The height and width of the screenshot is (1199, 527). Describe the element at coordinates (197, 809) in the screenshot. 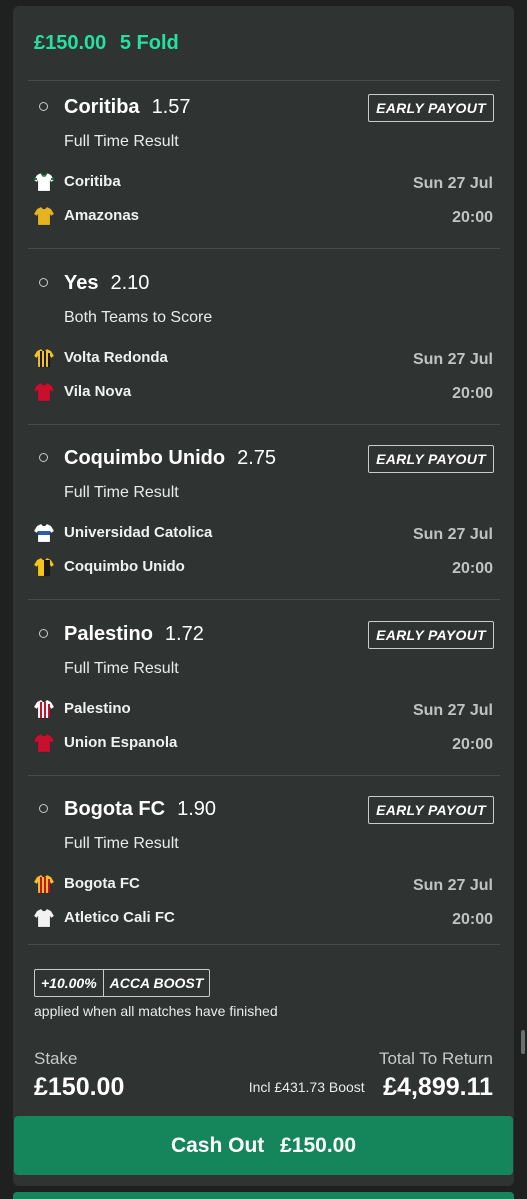

I see `pick-odds: 1.90` at that location.